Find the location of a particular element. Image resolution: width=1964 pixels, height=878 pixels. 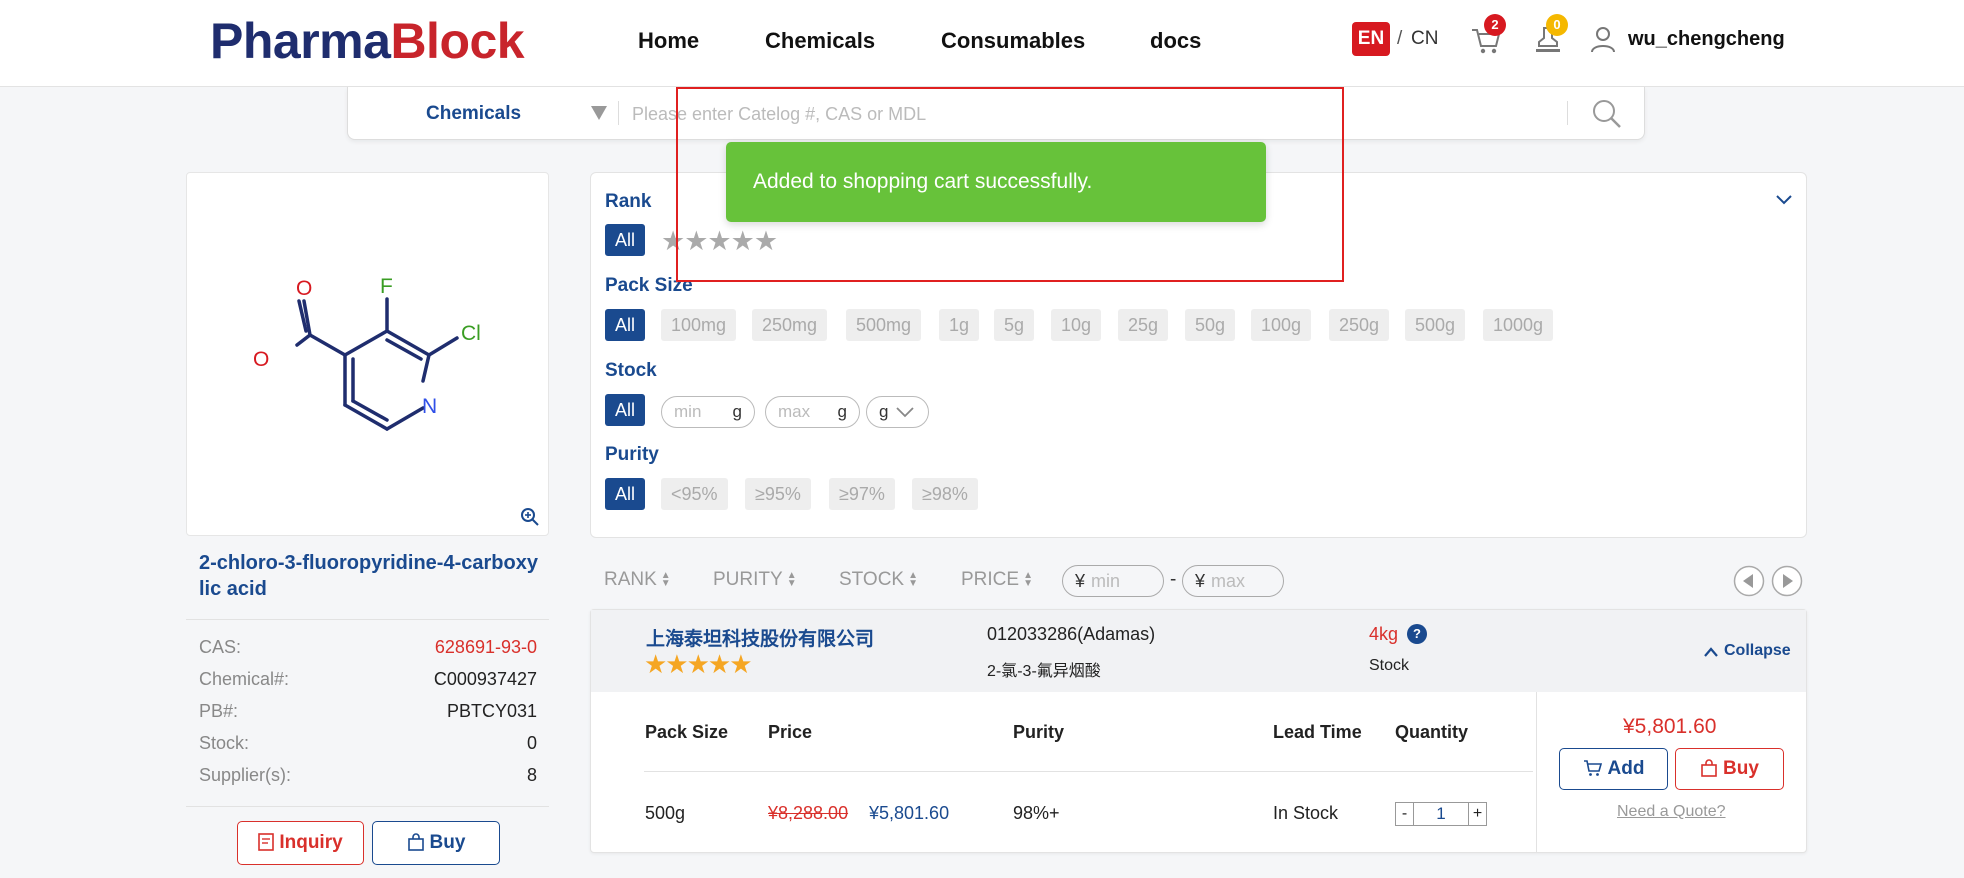

logo-part-2: Block is located at coordinates (457, 41).